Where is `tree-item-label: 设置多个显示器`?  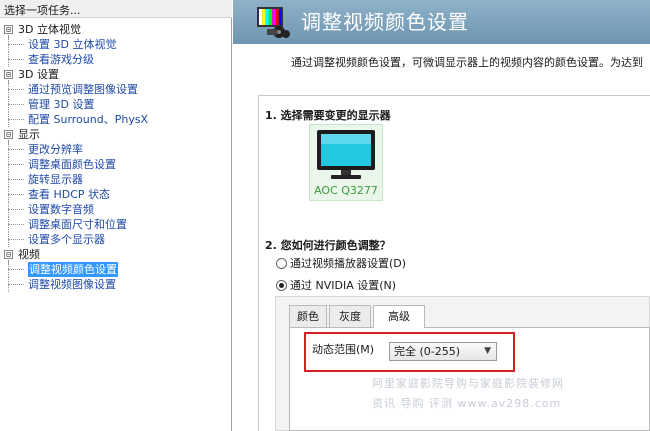
tree-item-label: 设置多个显示器 is located at coordinates (66, 239).